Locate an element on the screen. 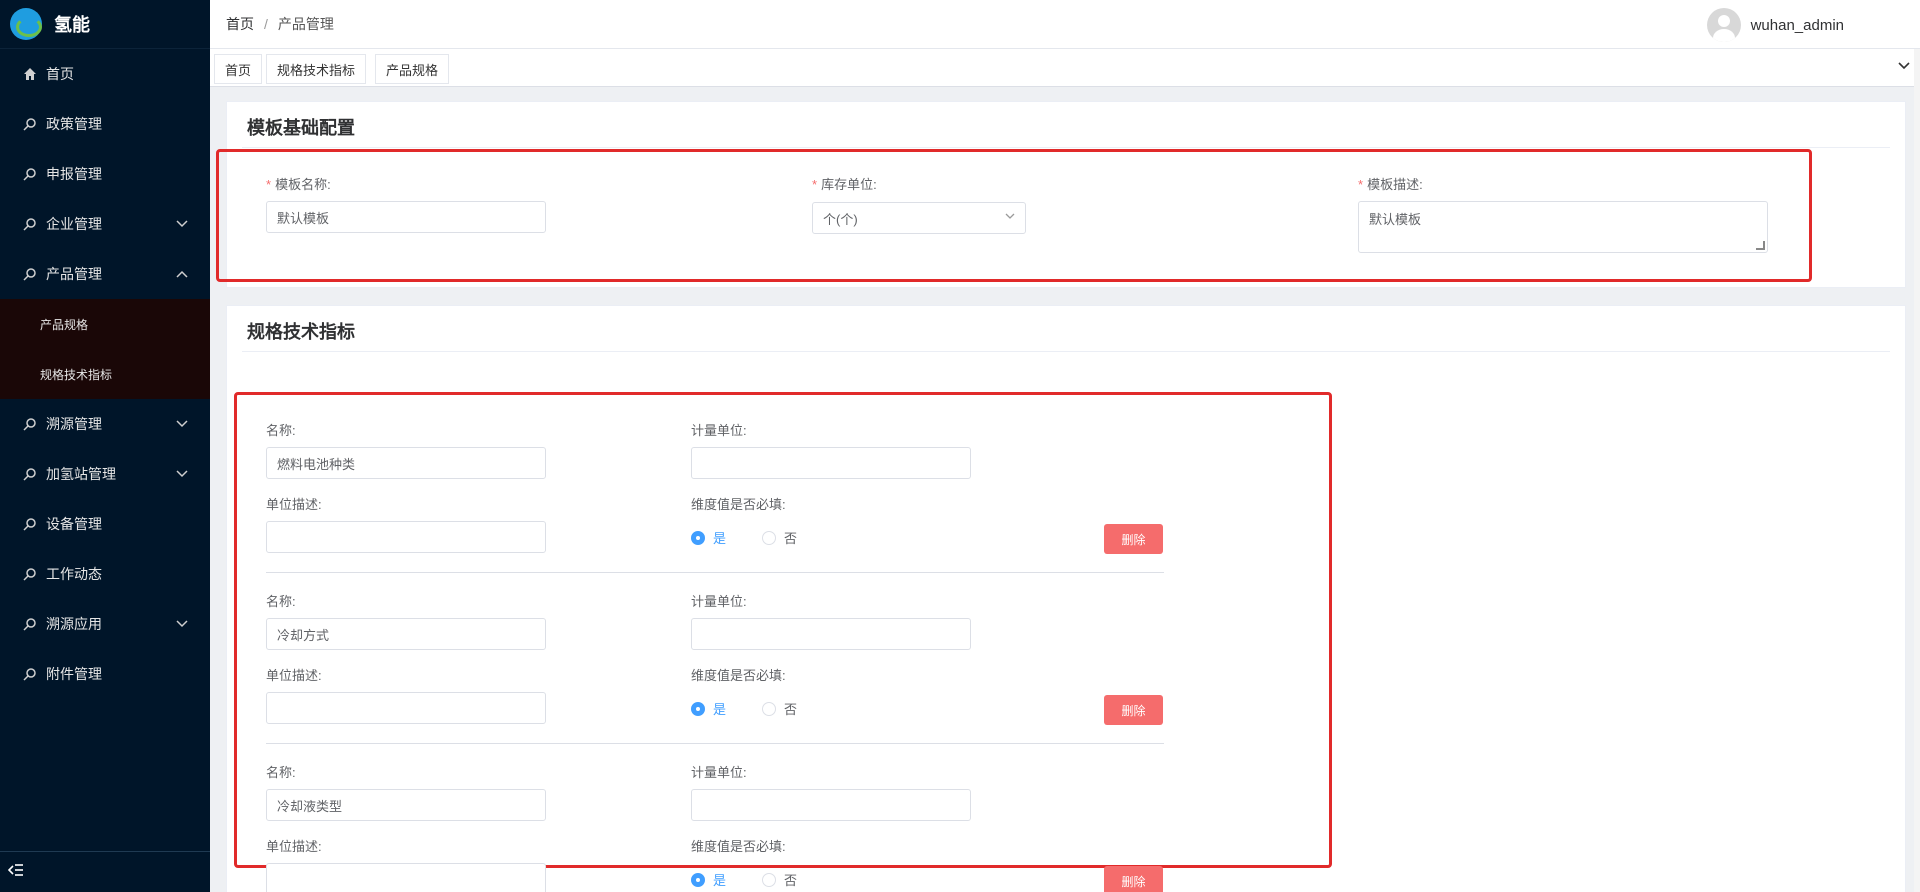  stock-unit-select: 个(个) is located at coordinates (919, 218).